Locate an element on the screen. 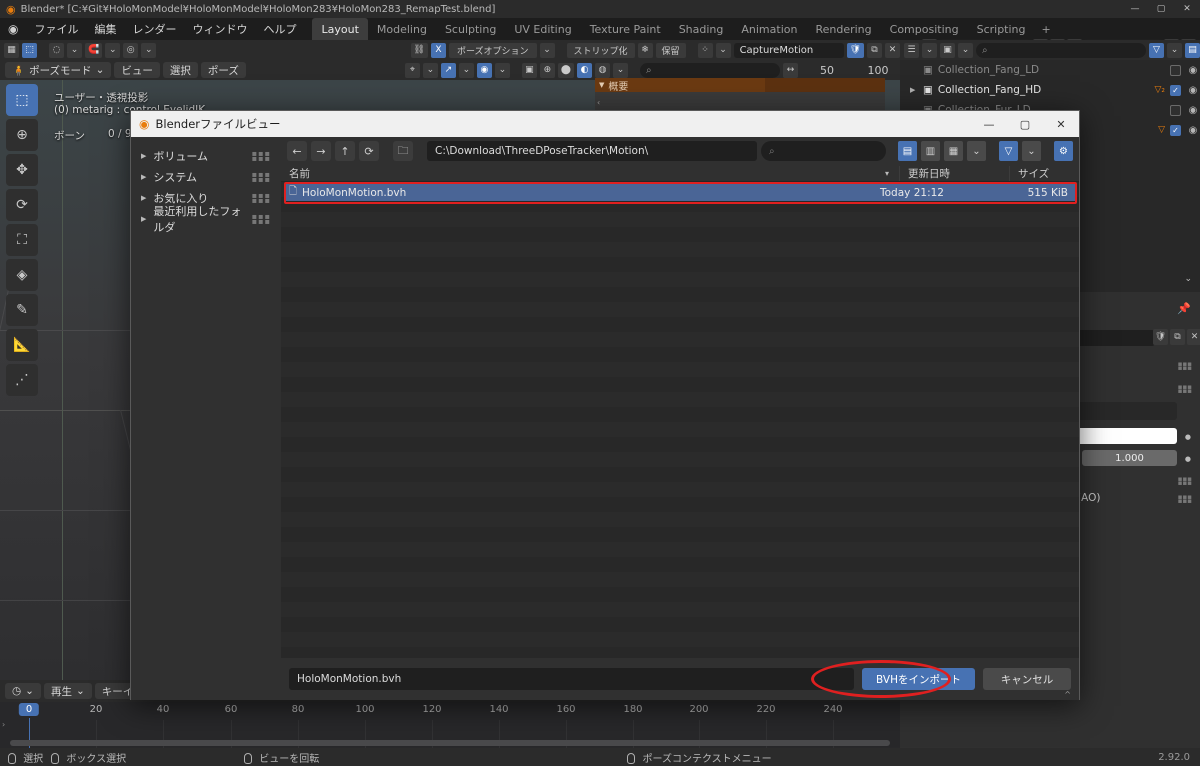 Image resolution: width=1200 pixels, height=766 pixels. proportional-chevron-icon: ⌄ is located at coordinates (502, 70).